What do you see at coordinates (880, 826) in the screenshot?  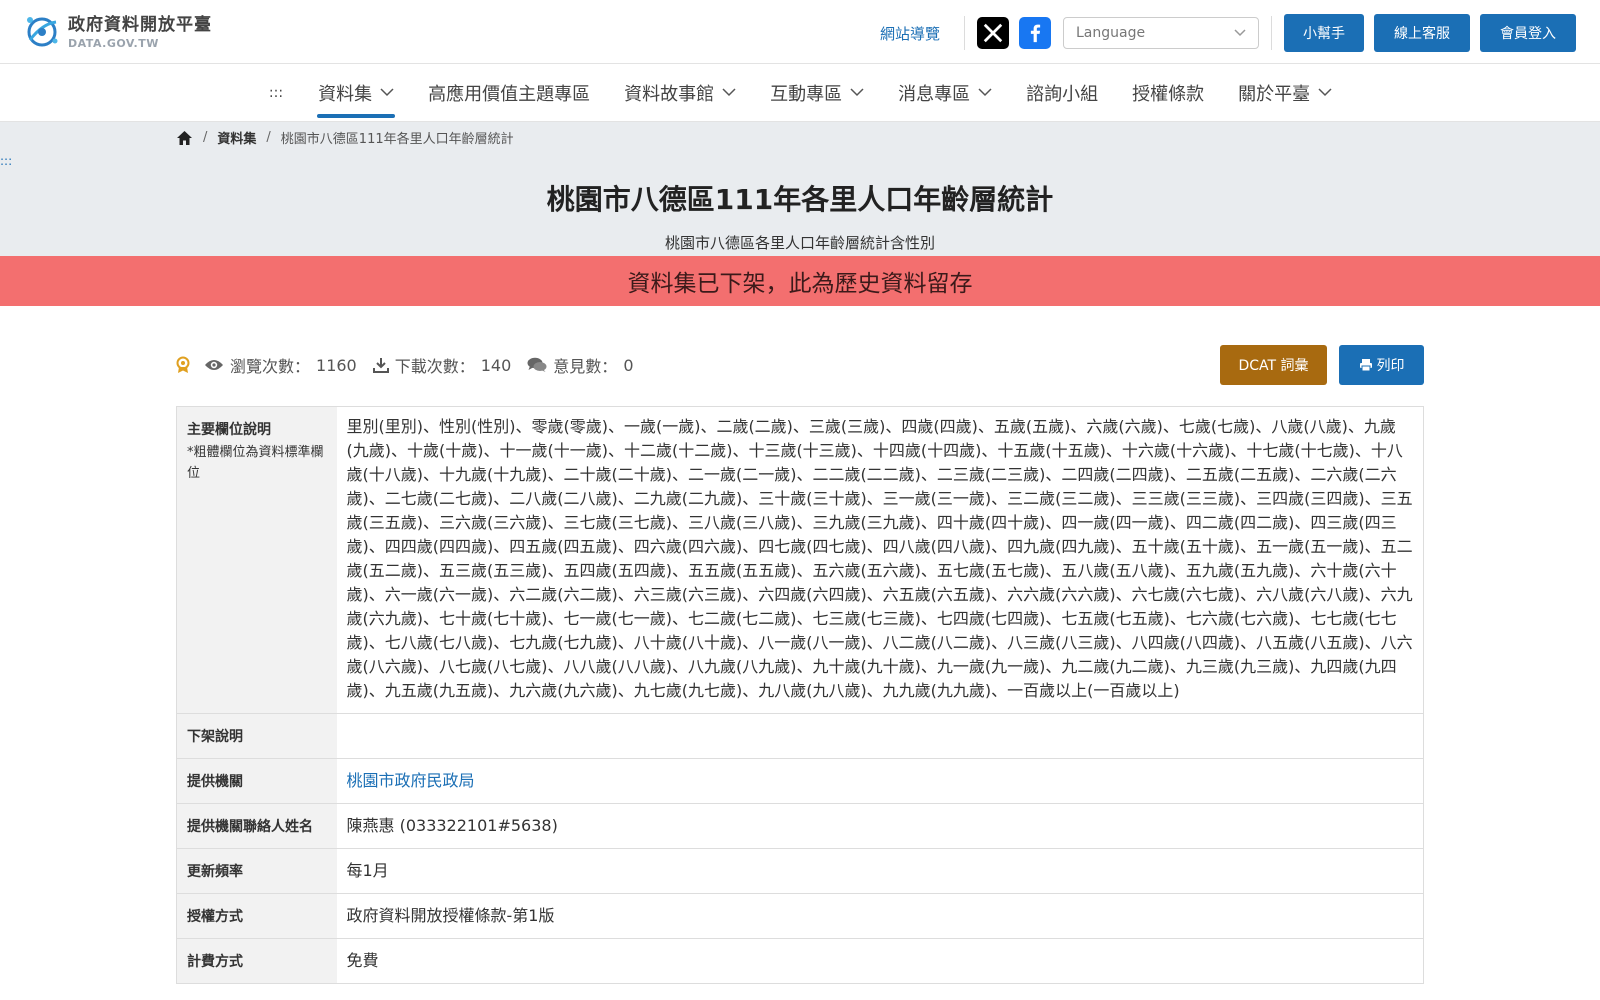 I see `contact-value: 陳燕惠 (033322101#5638)` at bounding box center [880, 826].